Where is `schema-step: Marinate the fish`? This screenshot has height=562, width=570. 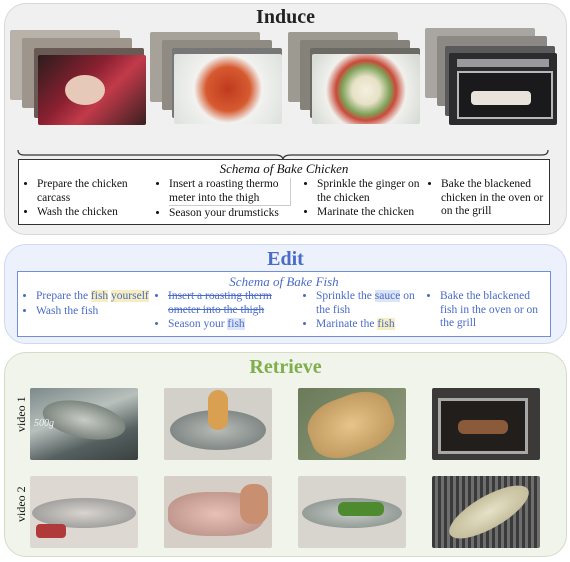
schema-step: Marinate the fish is located at coordinates (371, 325).